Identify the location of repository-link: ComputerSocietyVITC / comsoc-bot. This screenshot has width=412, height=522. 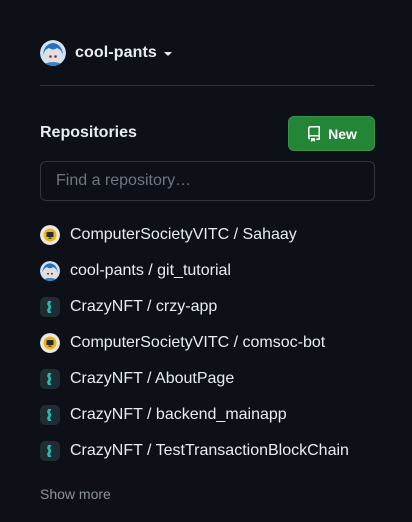
(197, 343).